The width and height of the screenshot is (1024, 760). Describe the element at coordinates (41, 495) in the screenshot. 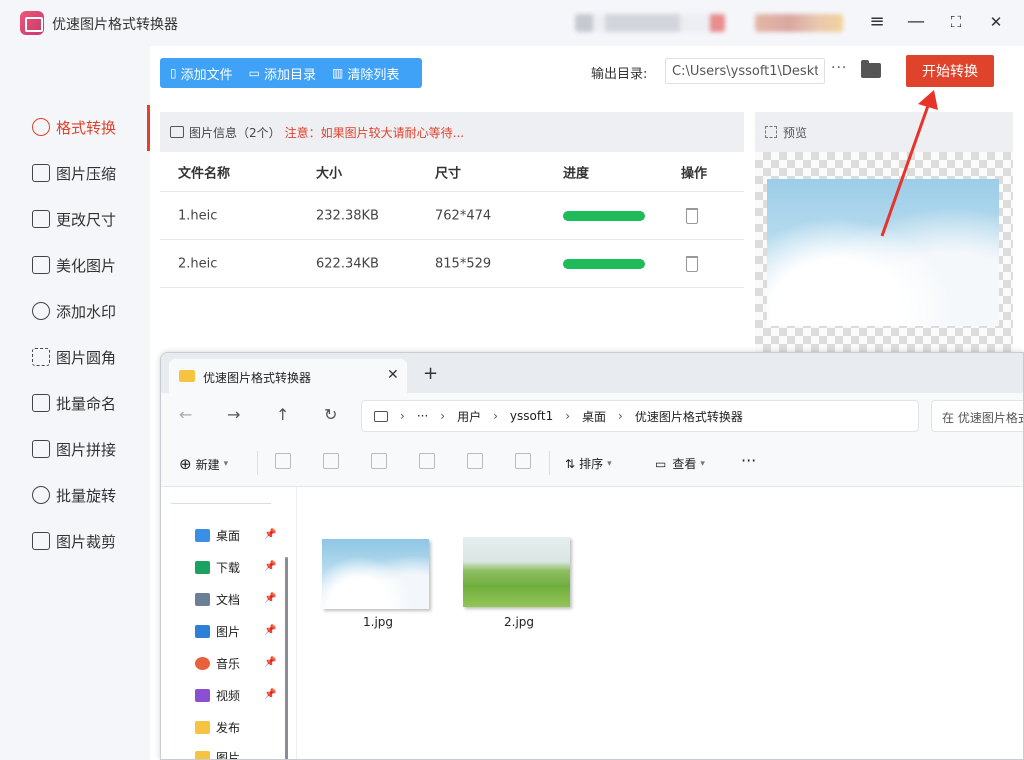

I see `rotate-icon` at that location.